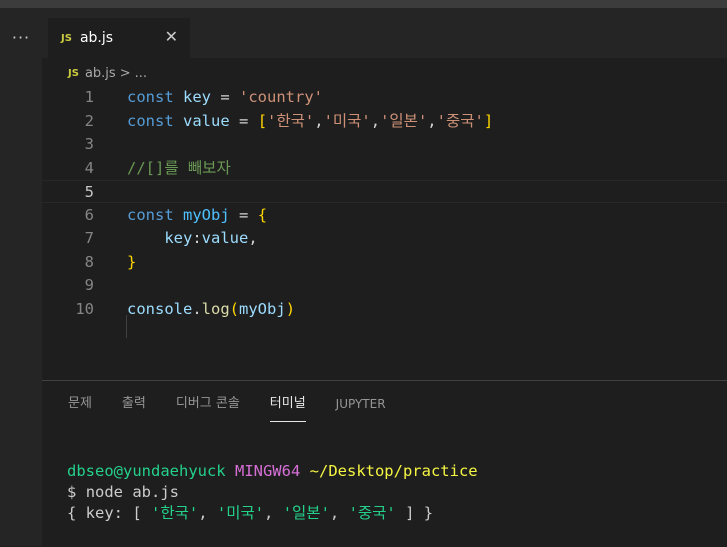 The width and height of the screenshot is (727, 547). What do you see at coordinates (134, 408) in the screenshot?
I see `panel-tab-1: 출력` at bounding box center [134, 408].